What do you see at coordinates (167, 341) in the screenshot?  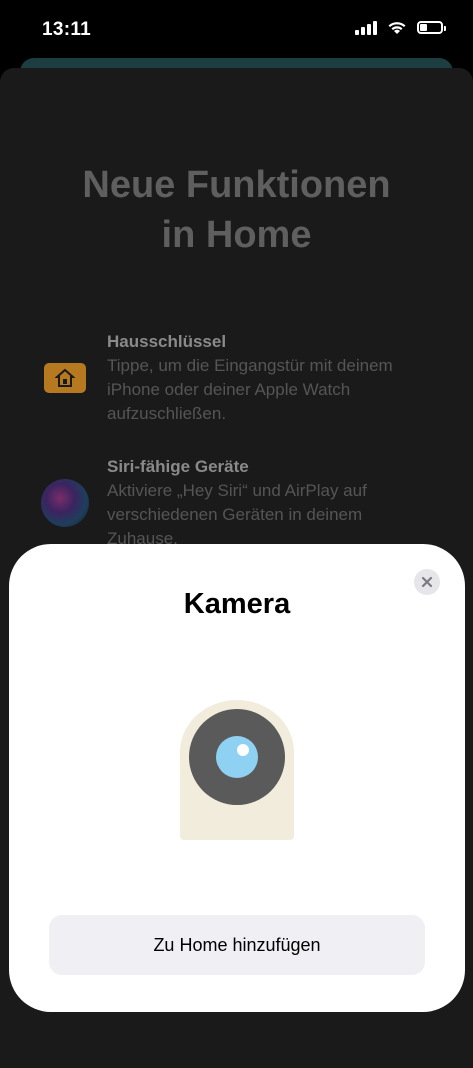 I see `feature-title: Hausschlüssel` at bounding box center [167, 341].